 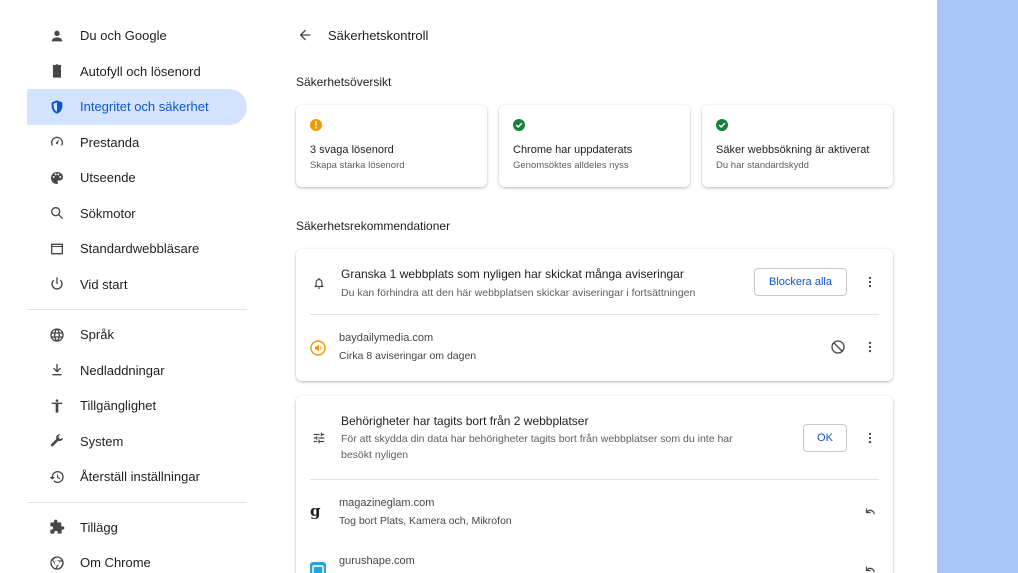 What do you see at coordinates (140, 71) in the screenshot?
I see `sidebar-item-label: Autofyll och lösenord` at bounding box center [140, 71].